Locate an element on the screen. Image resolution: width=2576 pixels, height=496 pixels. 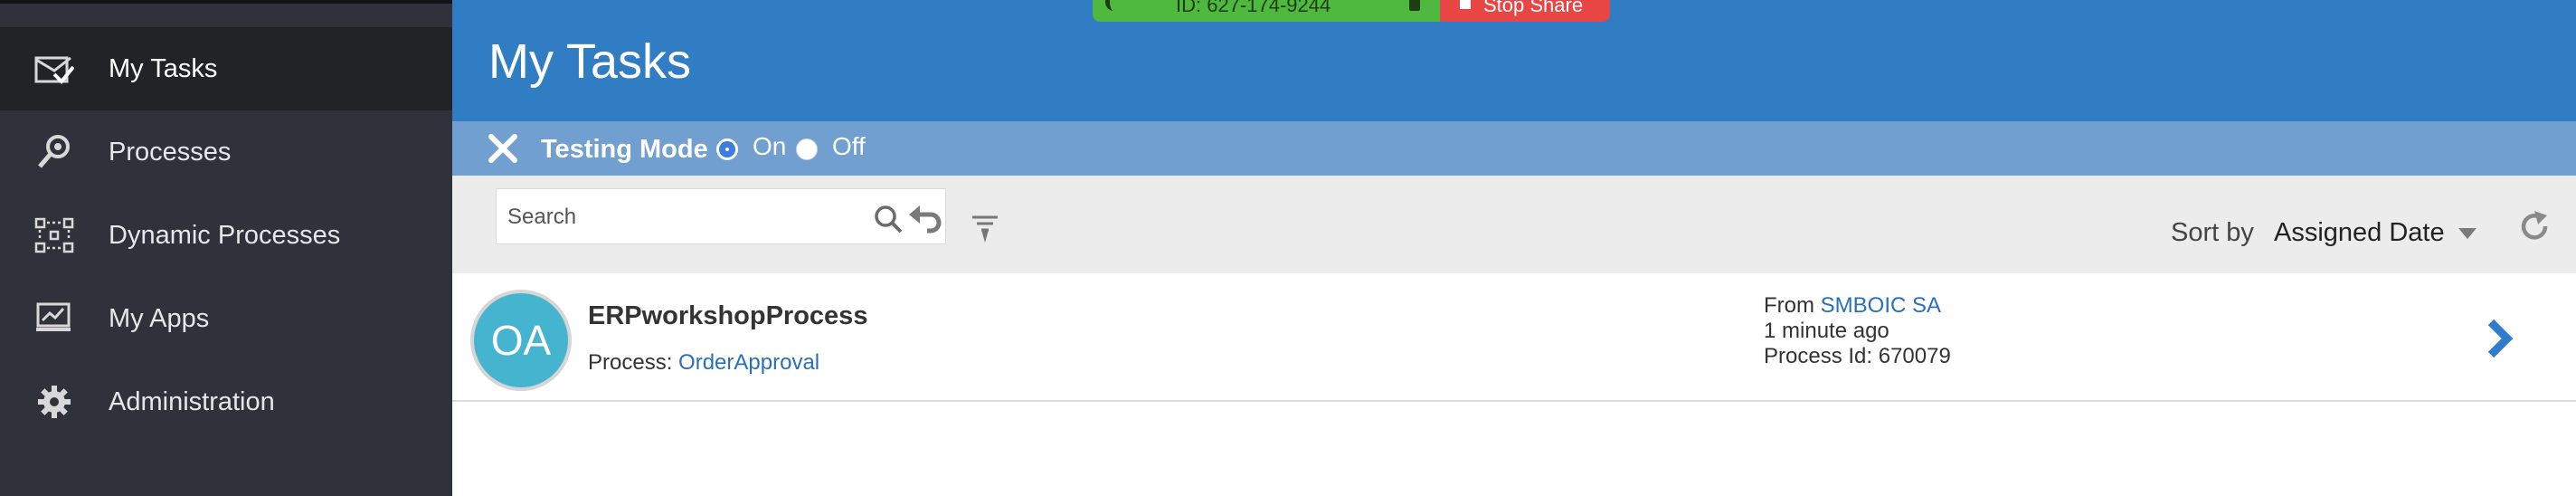
task-process-line: Process: OrderApproval is located at coordinates (703, 363).